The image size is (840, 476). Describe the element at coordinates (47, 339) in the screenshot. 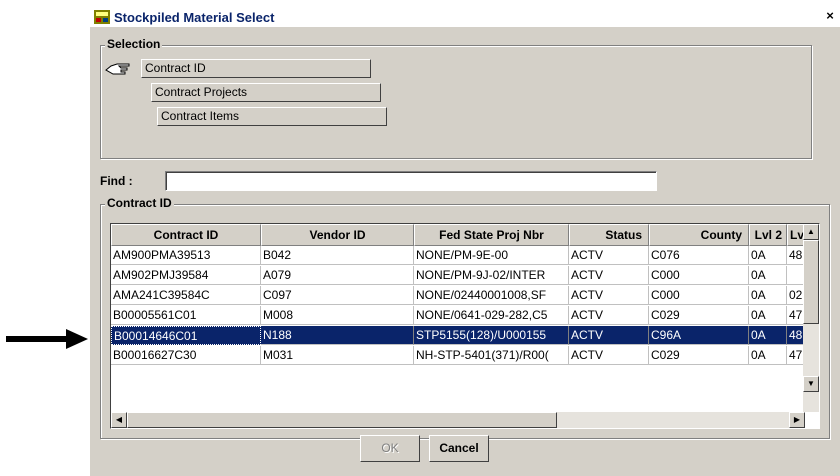

I see `pointer-arrow-icon` at that location.